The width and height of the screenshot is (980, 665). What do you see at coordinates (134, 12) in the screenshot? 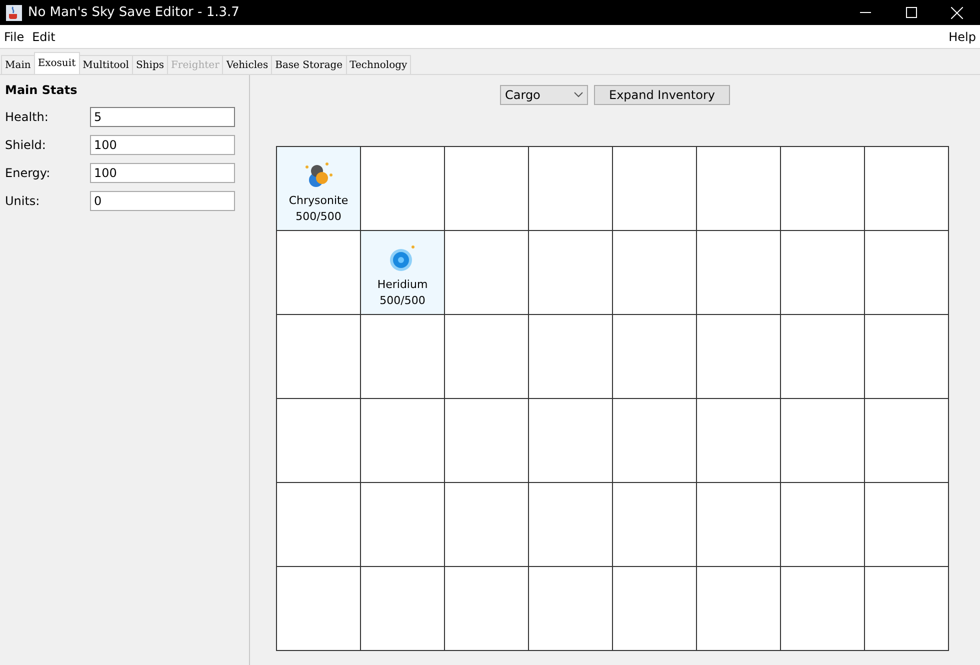
I see `window-title: No Man's Sky Save Editor - 1.3.7` at bounding box center [134, 12].